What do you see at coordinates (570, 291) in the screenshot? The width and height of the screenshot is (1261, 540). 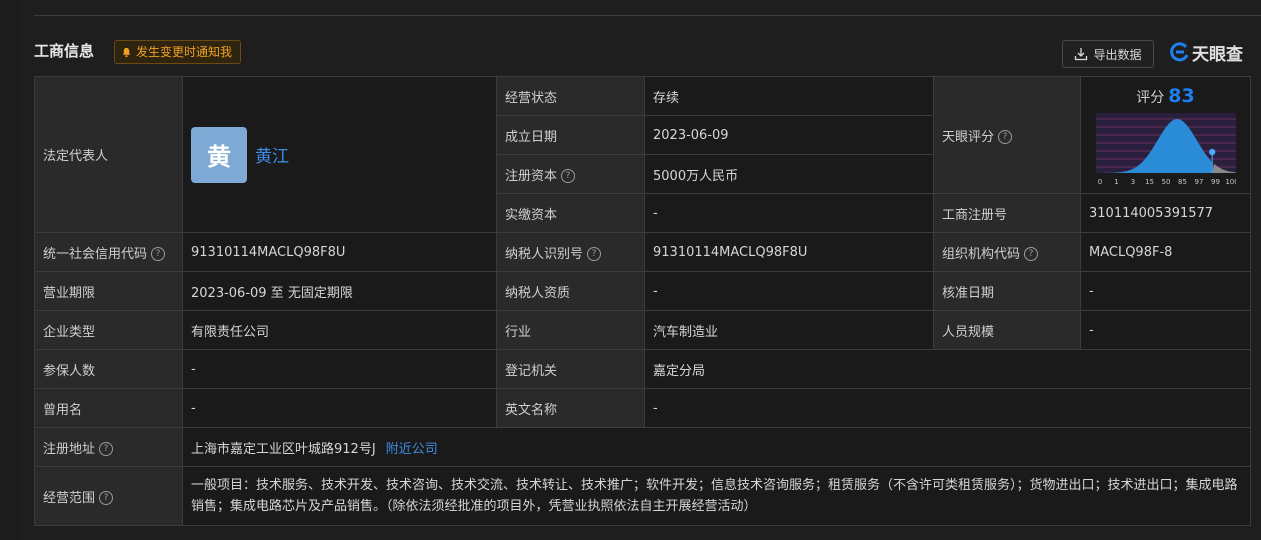 I see `taxpayer-qual-label: 纳税人资质` at bounding box center [570, 291].